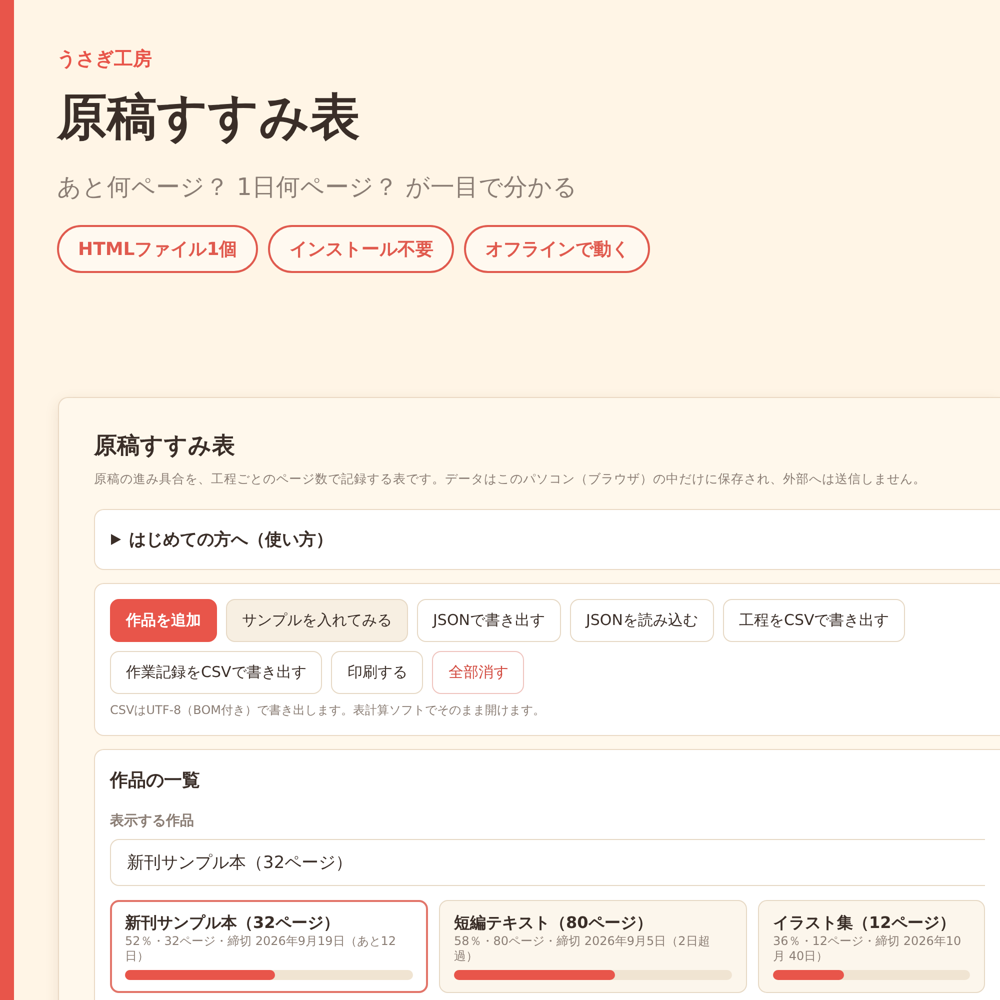 This screenshot has height=1000, width=1000. Describe the element at coordinates (510, 479) in the screenshot. I see `panel-description: 原稿の進み具合を、工程ごとのページ数で記録する表です。データはこのパソコン（ブラウザ）の中だけに保存され、外部へは送信しません。` at that location.